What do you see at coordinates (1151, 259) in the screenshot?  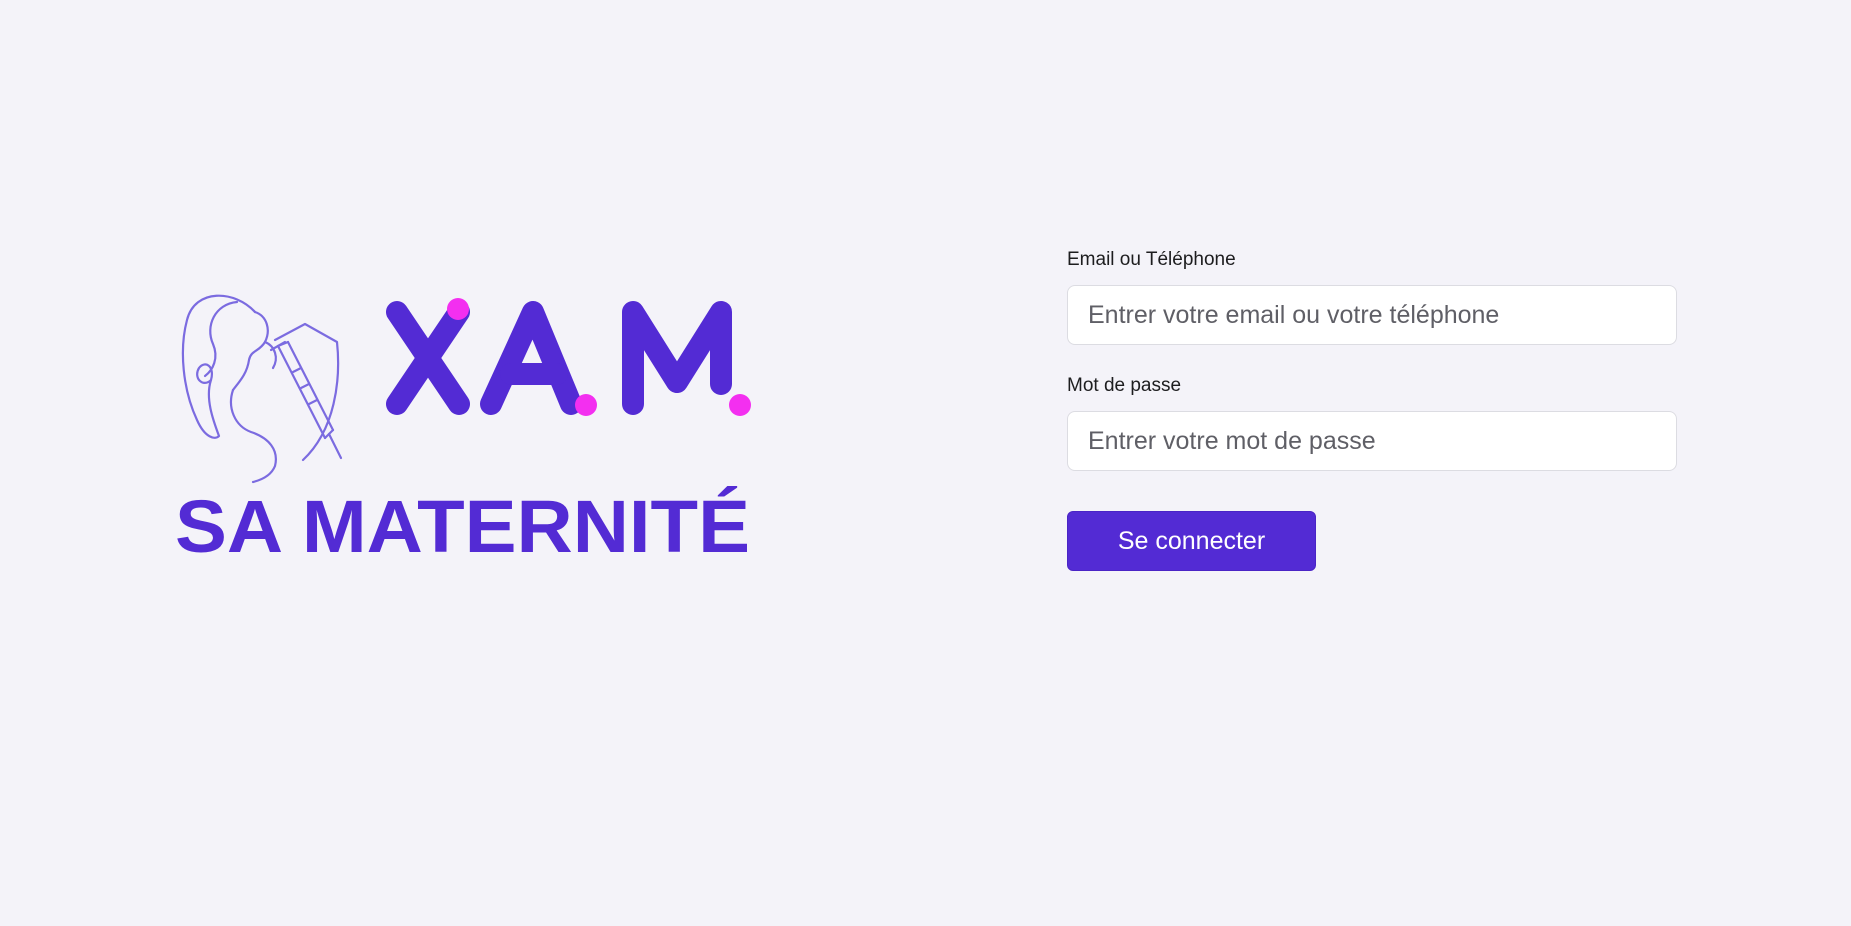 I see `email-label: Email ou Téléphone` at bounding box center [1151, 259].